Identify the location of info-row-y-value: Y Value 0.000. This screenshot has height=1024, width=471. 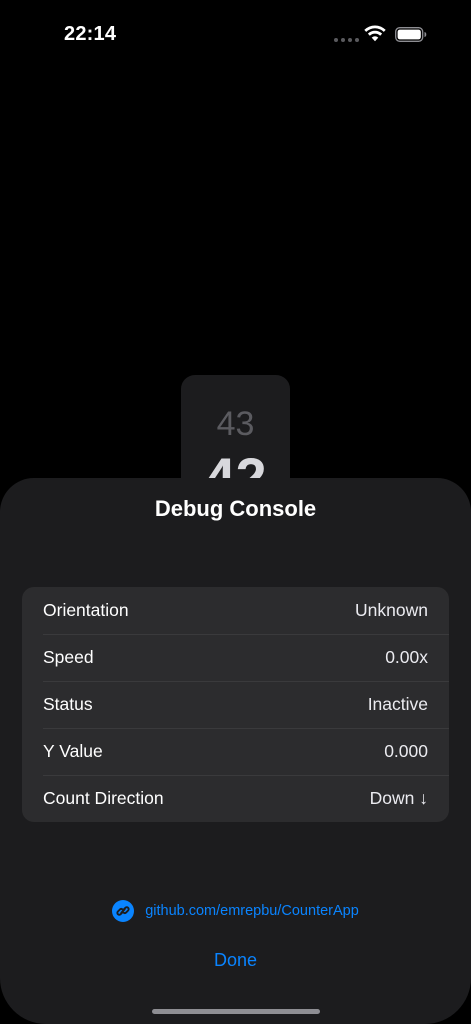
(235, 751).